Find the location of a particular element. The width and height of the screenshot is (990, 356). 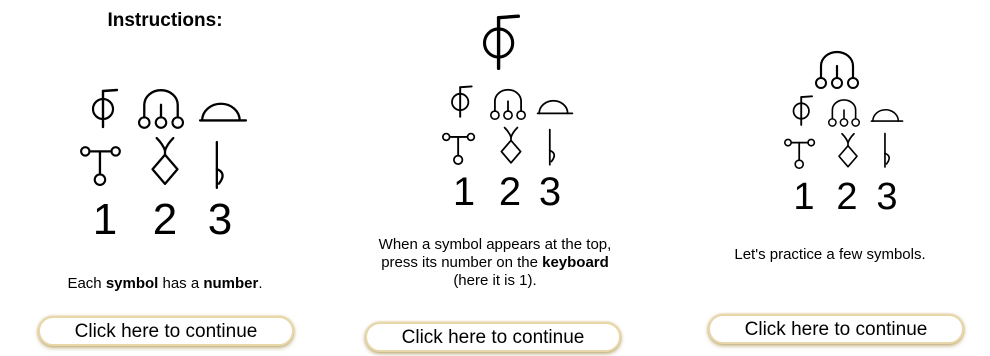

instruction-caption: Let's practice a few symbols. is located at coordinates (830, 254).